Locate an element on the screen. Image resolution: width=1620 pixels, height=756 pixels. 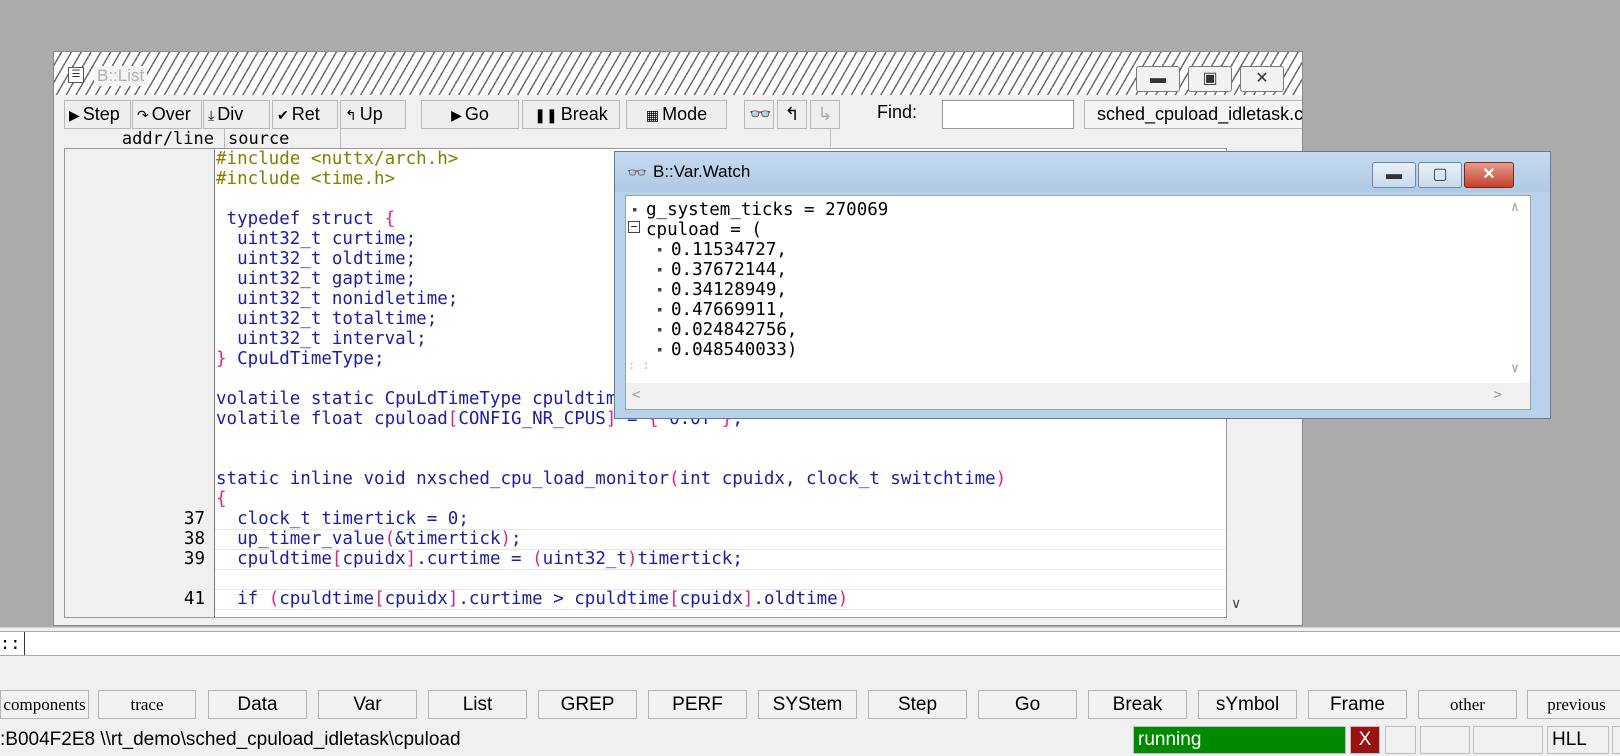
header-spacer is located at coordinates (585, 138).